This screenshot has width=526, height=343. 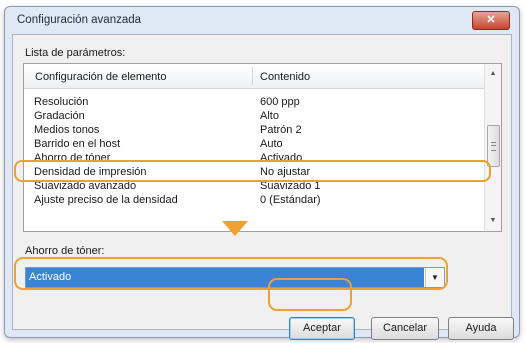 I want to click on scrollbar-thumb, so click(x=493, y=146).